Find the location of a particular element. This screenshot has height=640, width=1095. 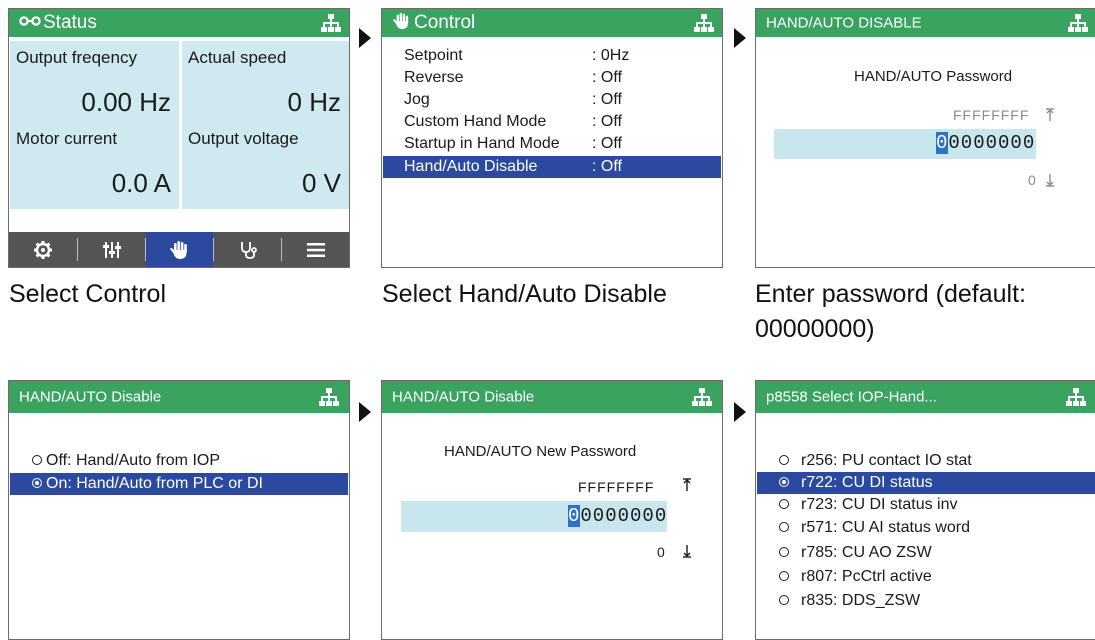

source-option-r807: r807: PcCtrl active is located at coordinates (926, 577).